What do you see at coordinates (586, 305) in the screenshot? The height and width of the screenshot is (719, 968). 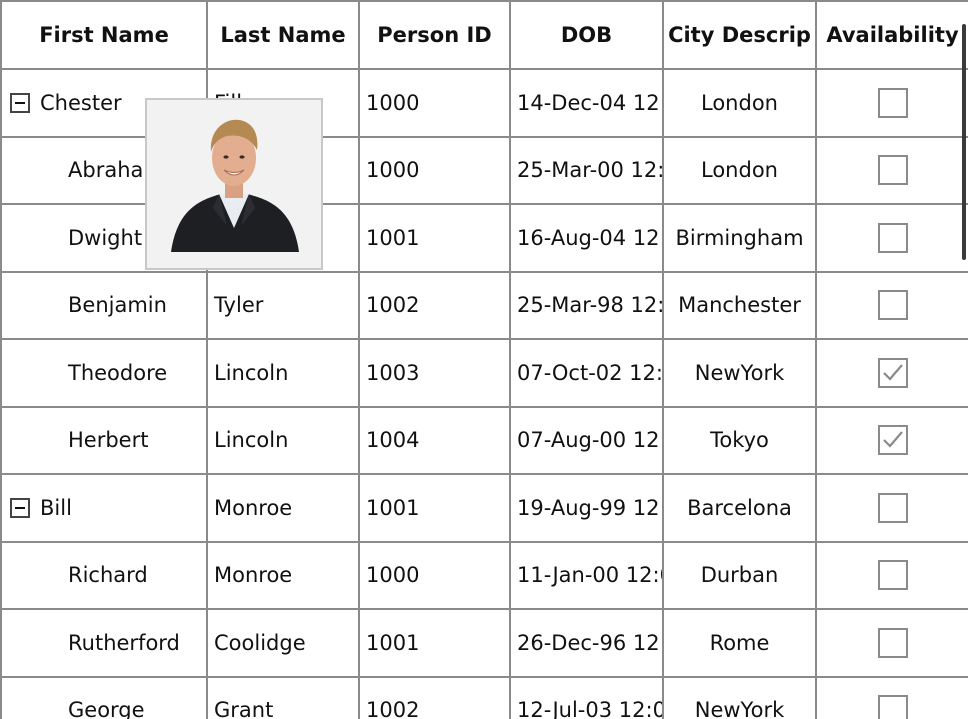 I see `cell-dob: 25-Mar-98 12:00` at bounding box center [586, 305].